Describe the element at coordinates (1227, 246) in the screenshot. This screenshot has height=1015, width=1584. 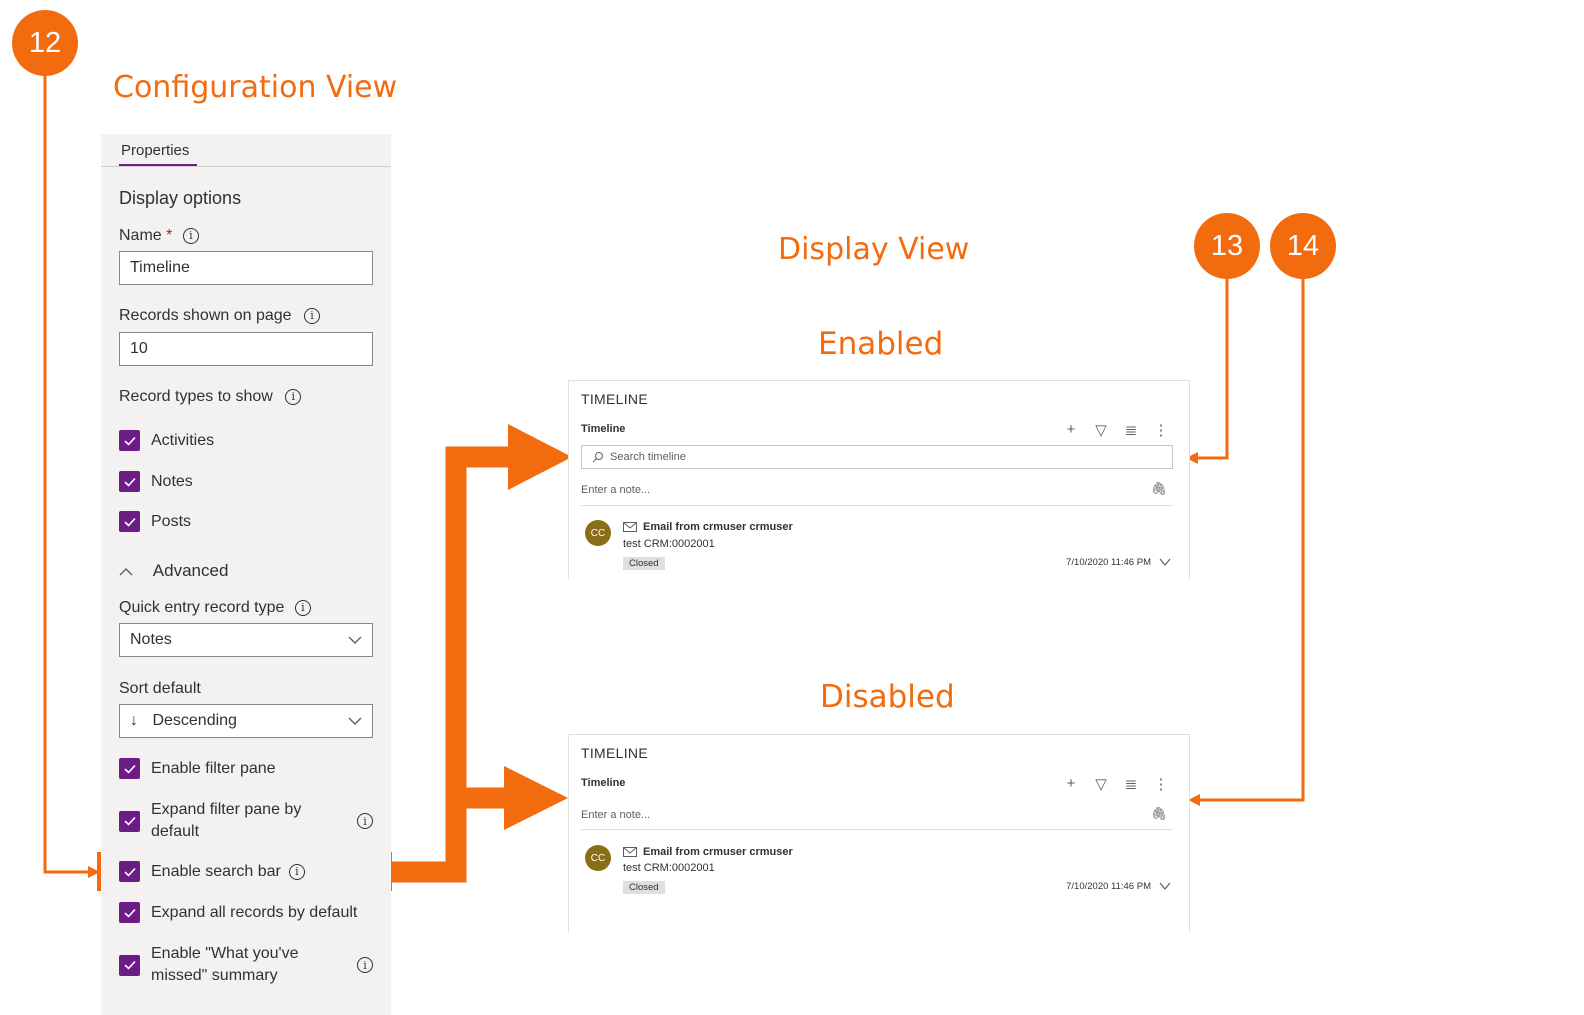
I see `callout-badge-13: 13` at that location.